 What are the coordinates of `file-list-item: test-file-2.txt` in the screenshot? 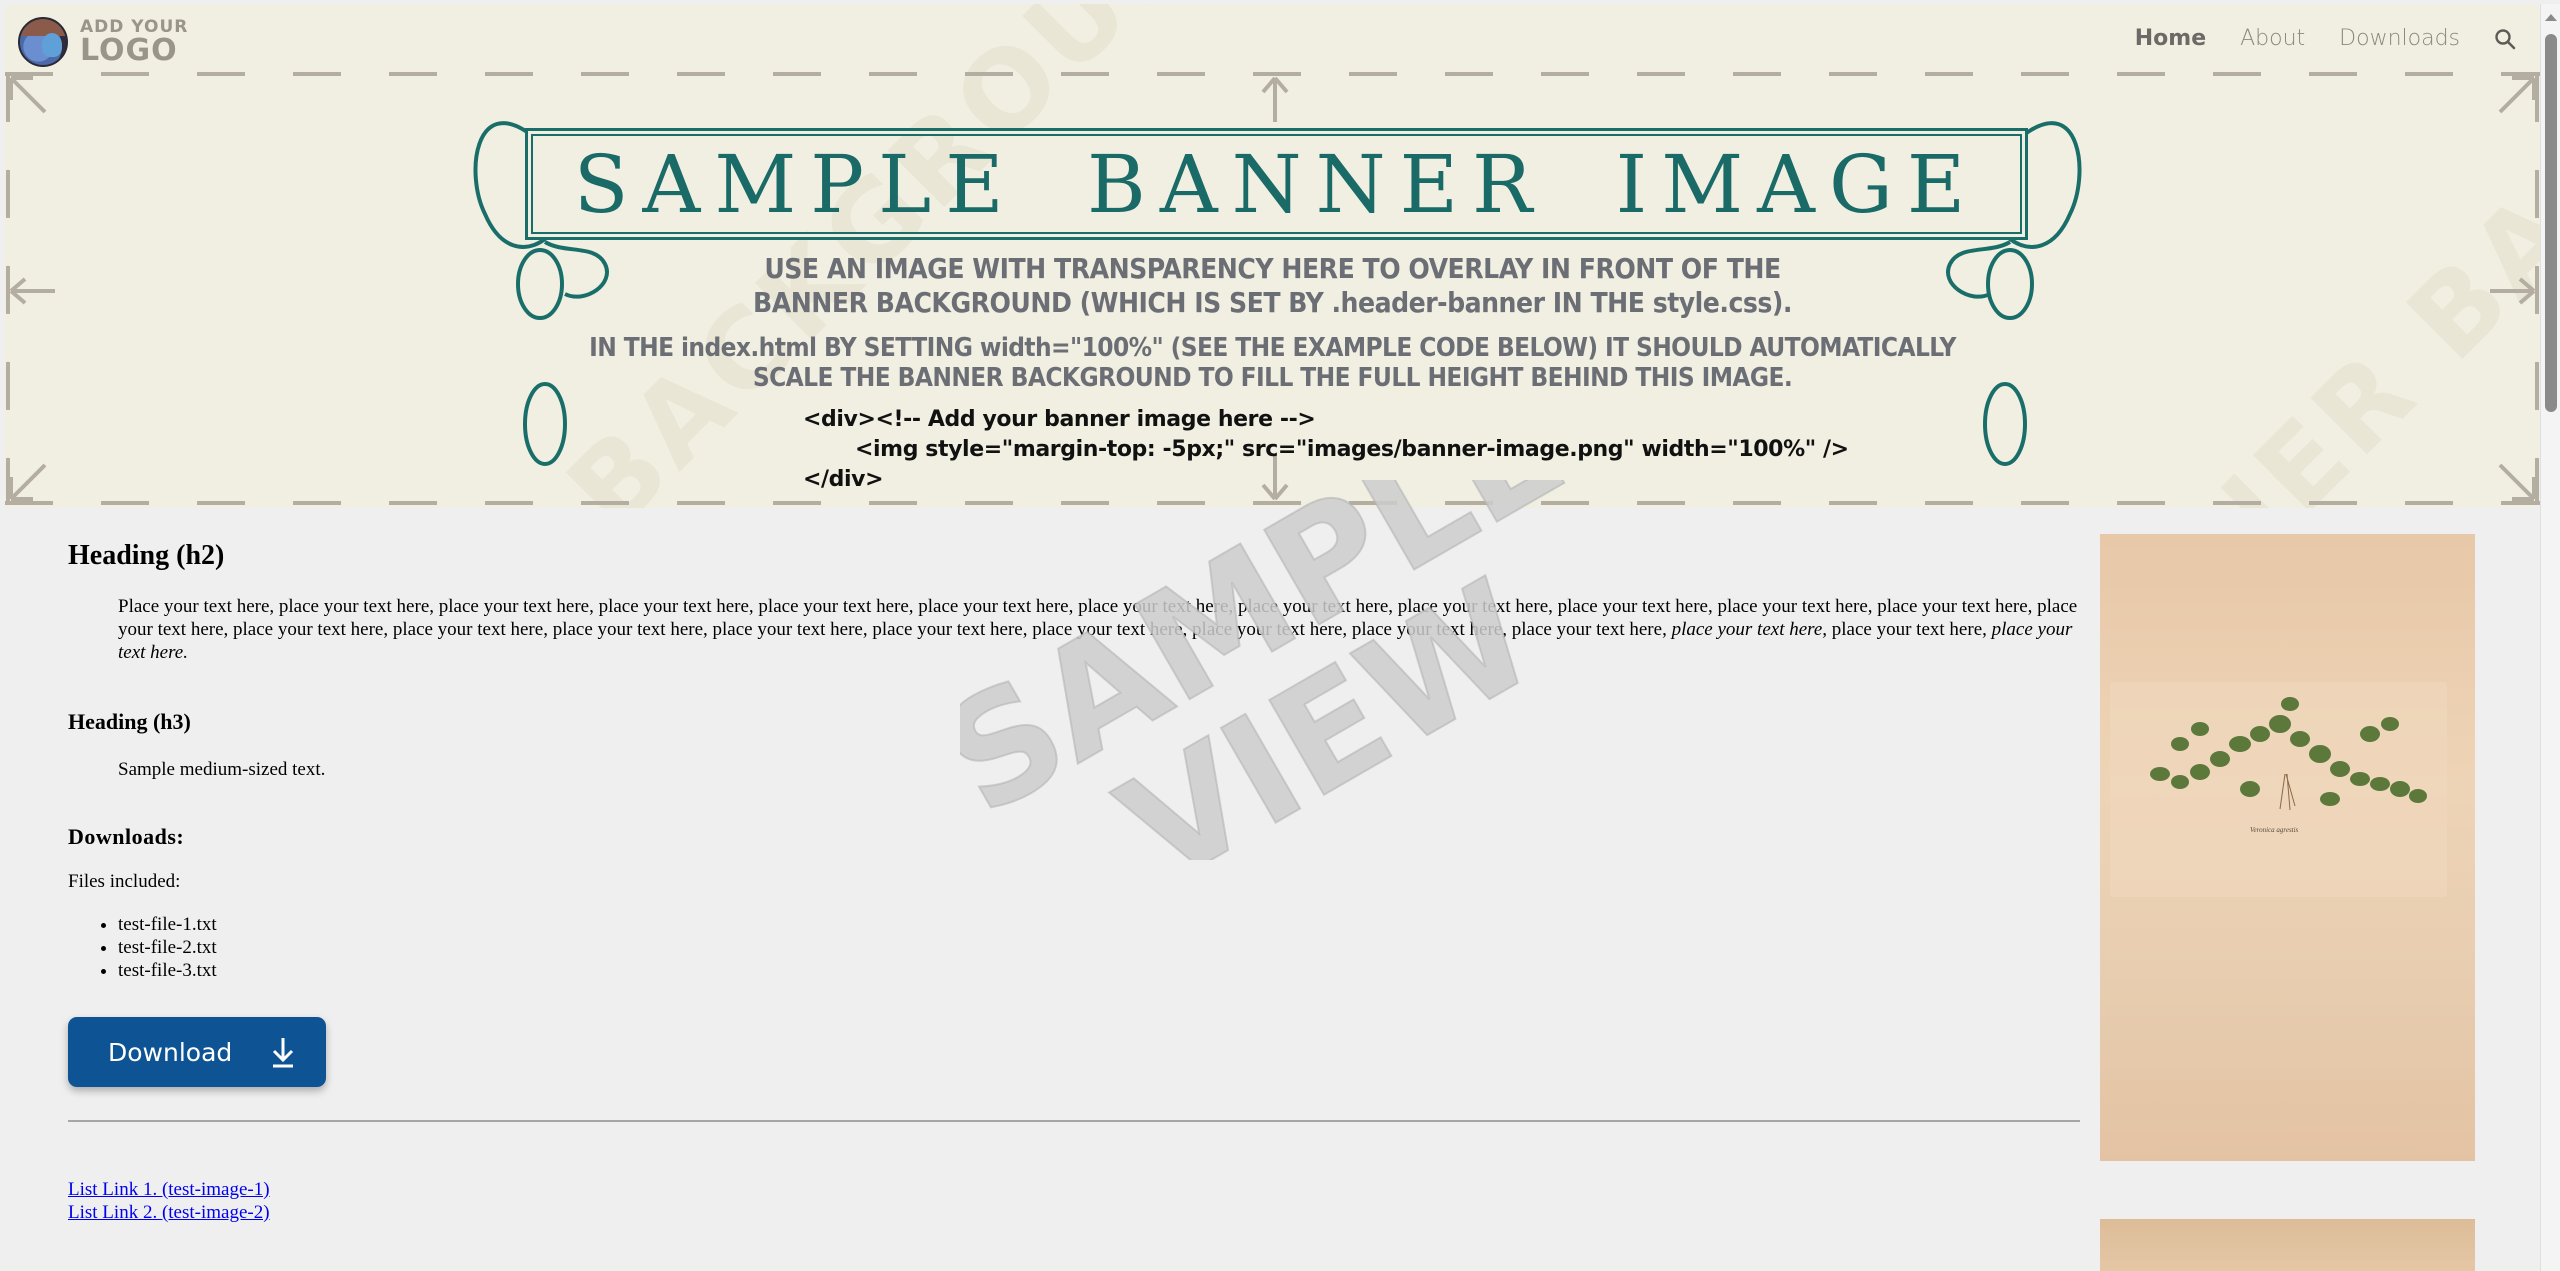 It's located at (1099, 947).